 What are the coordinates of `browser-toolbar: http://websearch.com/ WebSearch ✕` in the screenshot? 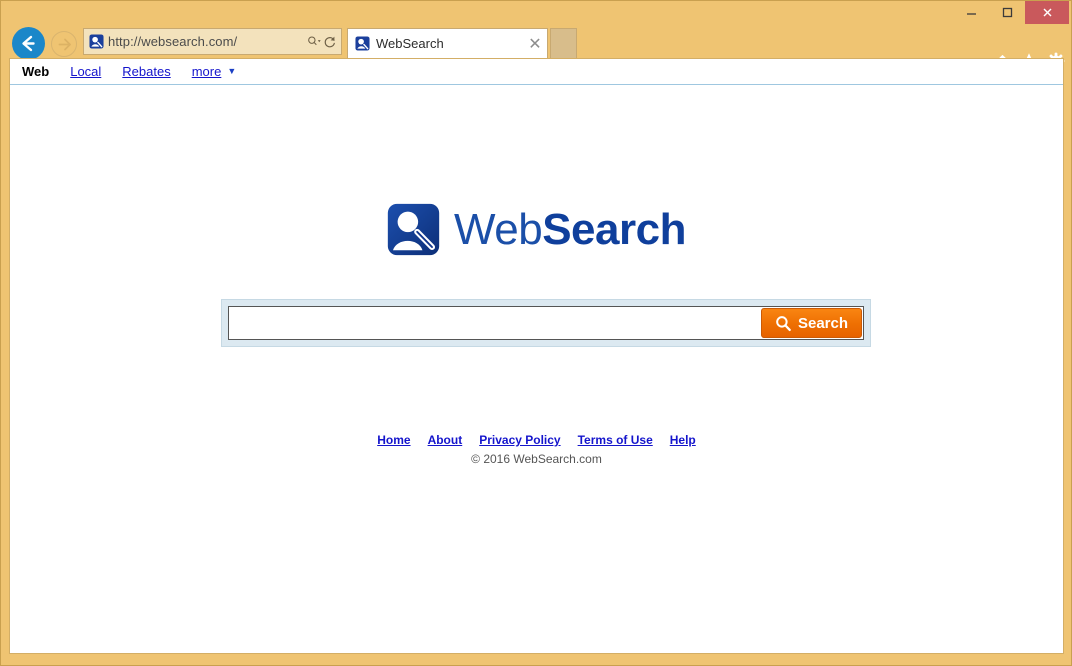 It's located at (536, 47).